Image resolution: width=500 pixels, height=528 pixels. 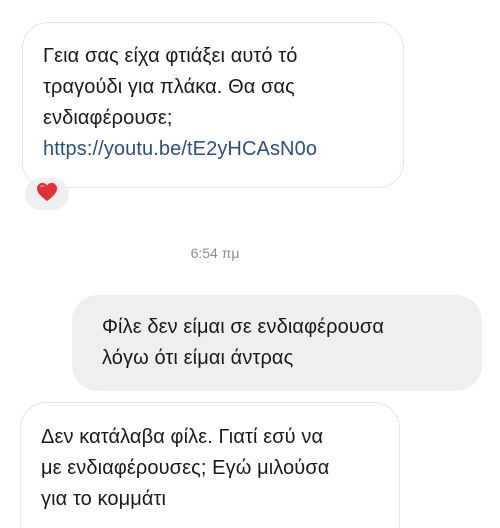 What do you see at coordinates (185, 468) in the screenshot?
I see `message-text-line: με ενδιαφέρουσες; Εγώ μιλούσα` at bounding box center [185, 468].